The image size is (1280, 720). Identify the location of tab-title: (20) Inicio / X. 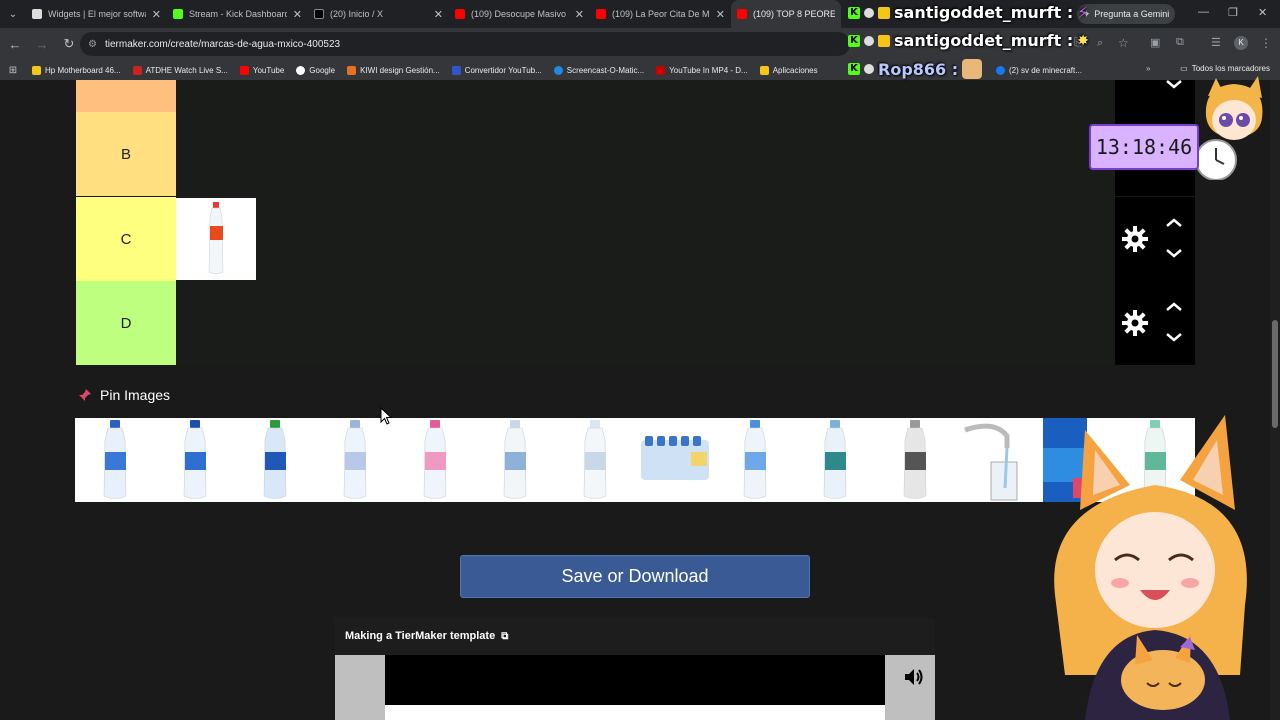
(357, 14).